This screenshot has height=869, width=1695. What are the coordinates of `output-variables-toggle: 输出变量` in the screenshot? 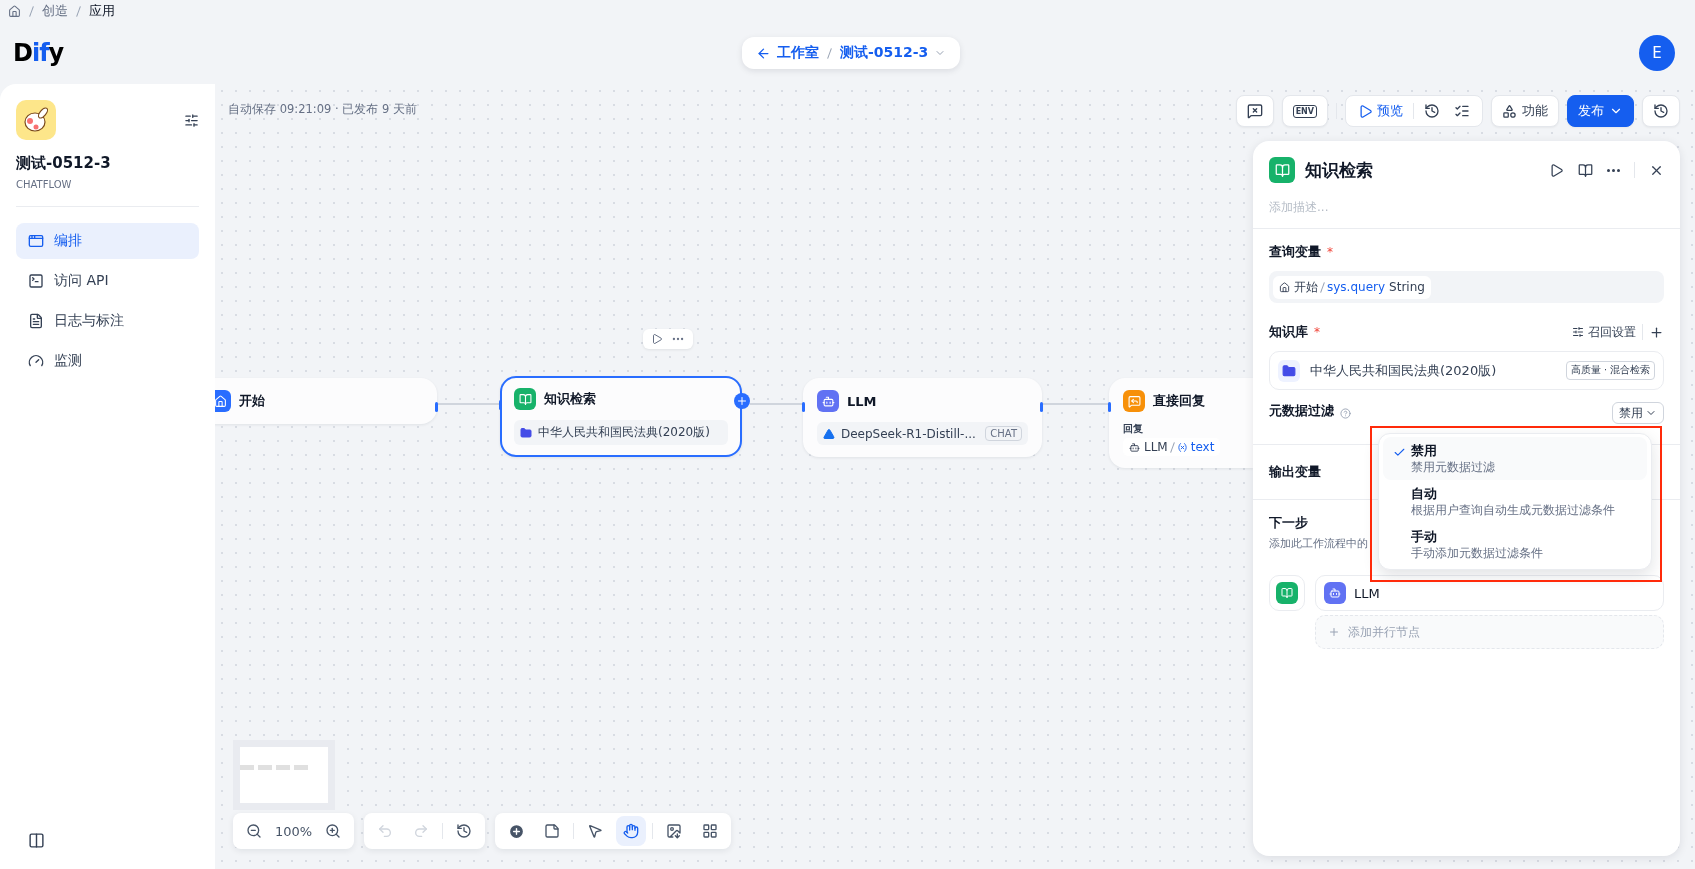 It's located at (1295, 472).